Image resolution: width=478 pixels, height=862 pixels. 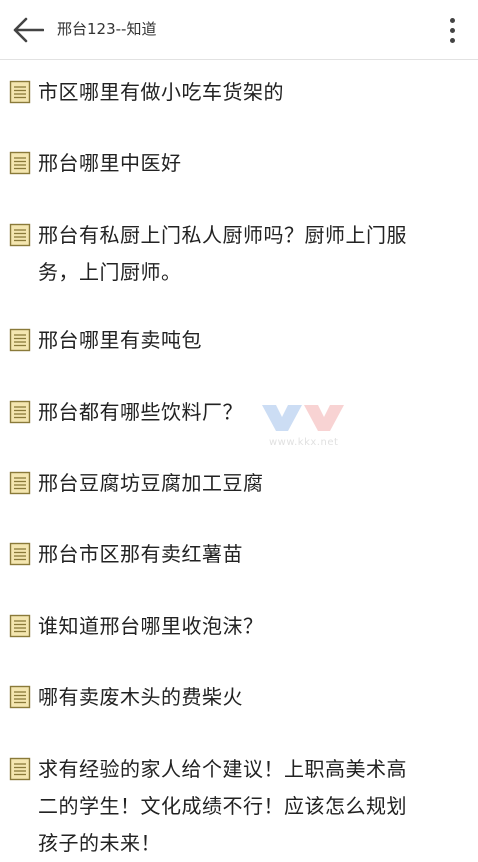 What do you see at coordinates (140, 697) in the screenshot?
I see `list-item-text: 哪有卖废木头的费柴火` at bounding box center [140, 697].